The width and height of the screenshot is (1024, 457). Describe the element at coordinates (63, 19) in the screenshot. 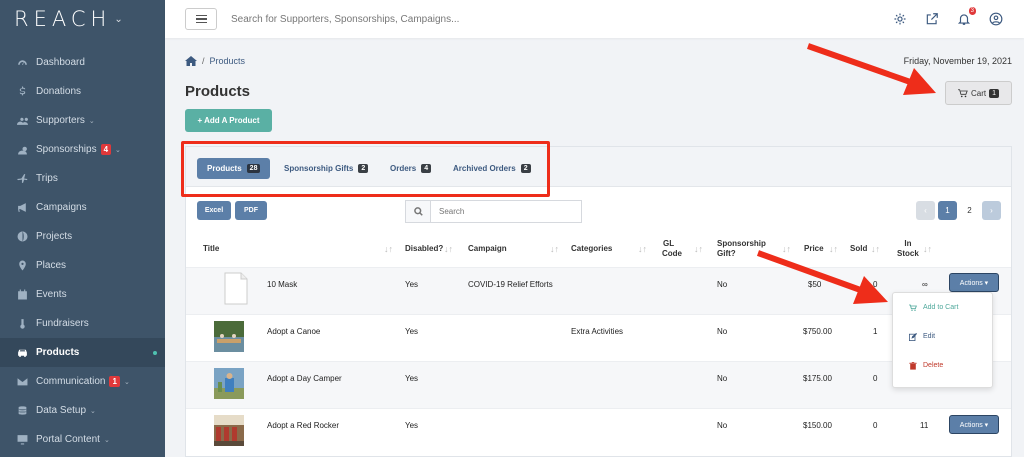

I see `logo-text: REACH` at that location.